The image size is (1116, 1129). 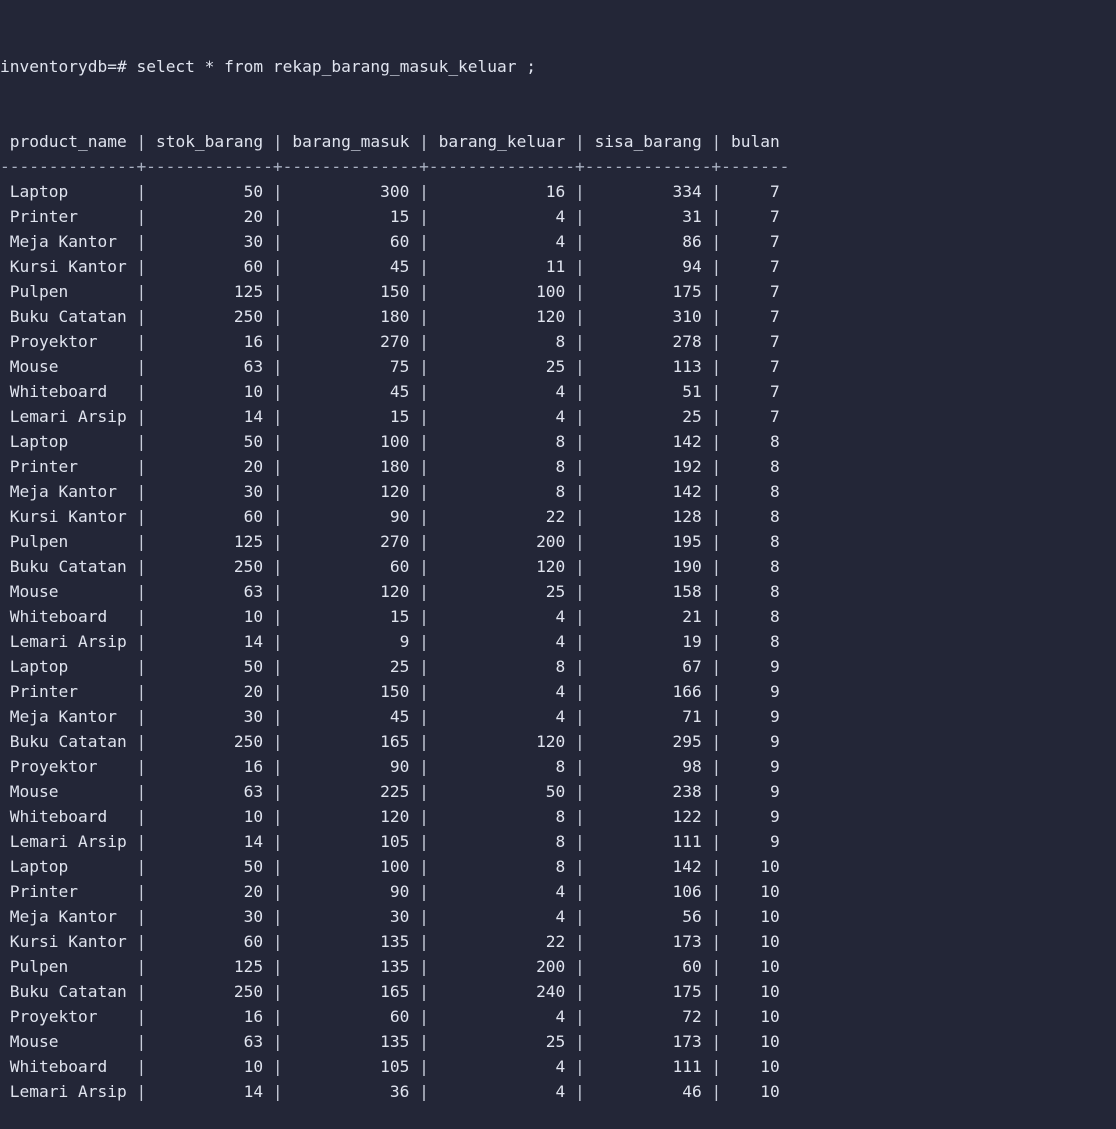 What do you see at coordinates (648, 191) in the screenshot?
I see `cell-sisa-barang: 334` at bounding box center [648, 191].